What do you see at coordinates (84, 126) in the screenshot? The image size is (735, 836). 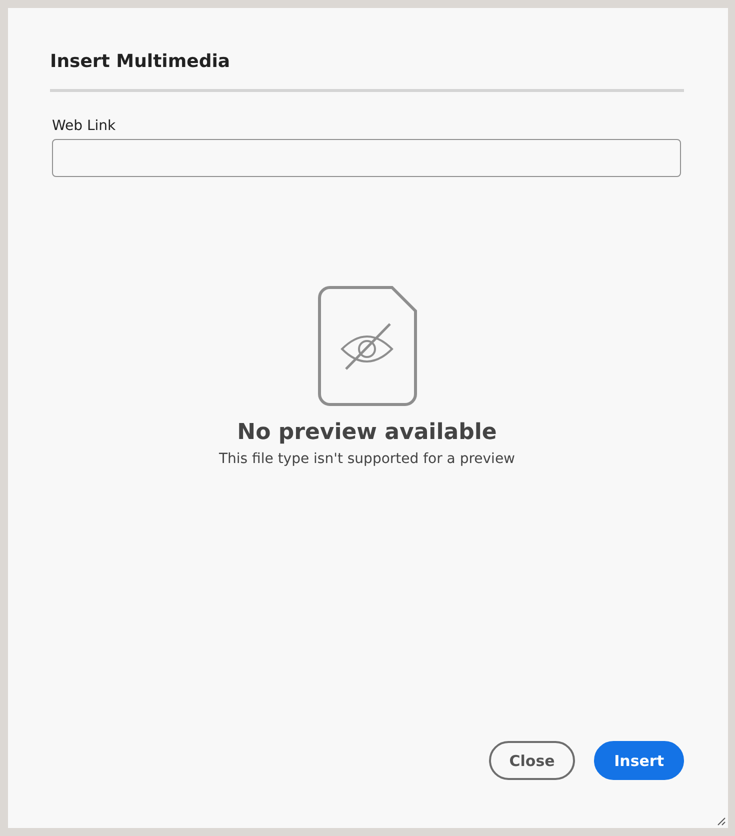 I see `field-label: Web Link` at bounding box center [84, 126].